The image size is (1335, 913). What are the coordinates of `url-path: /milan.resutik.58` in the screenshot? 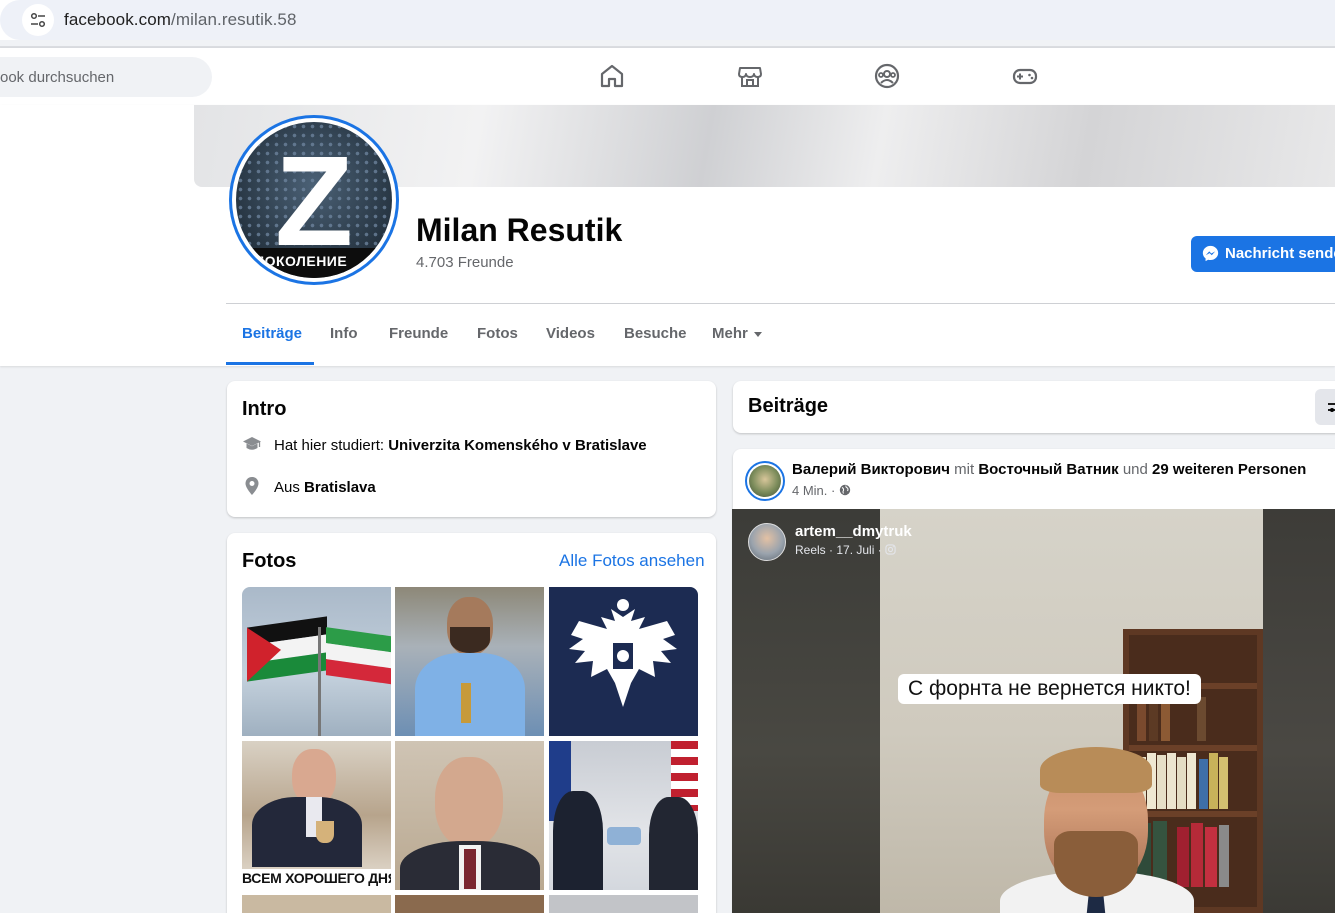 It's located at (234, 19).